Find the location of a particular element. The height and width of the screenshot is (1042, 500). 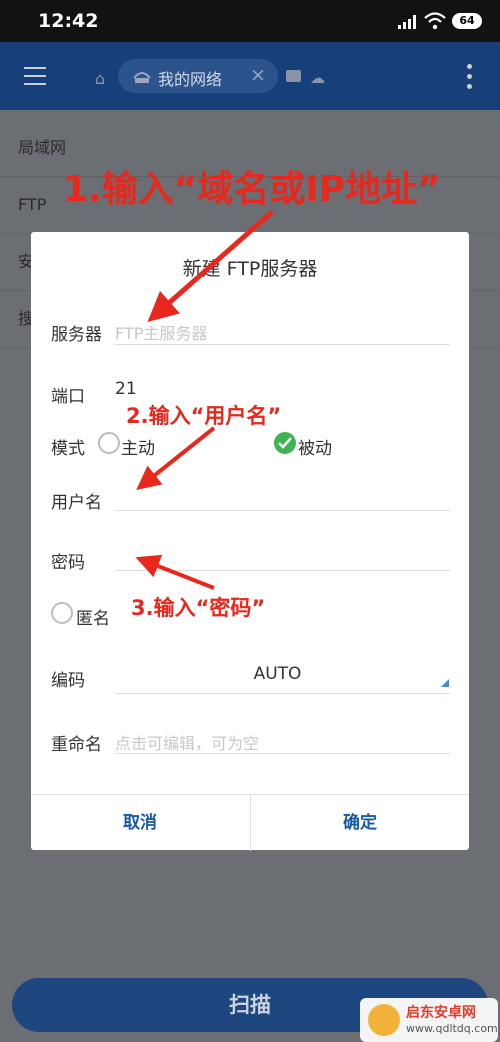

battery-icon: 64 is located at coordinates (467, 21).